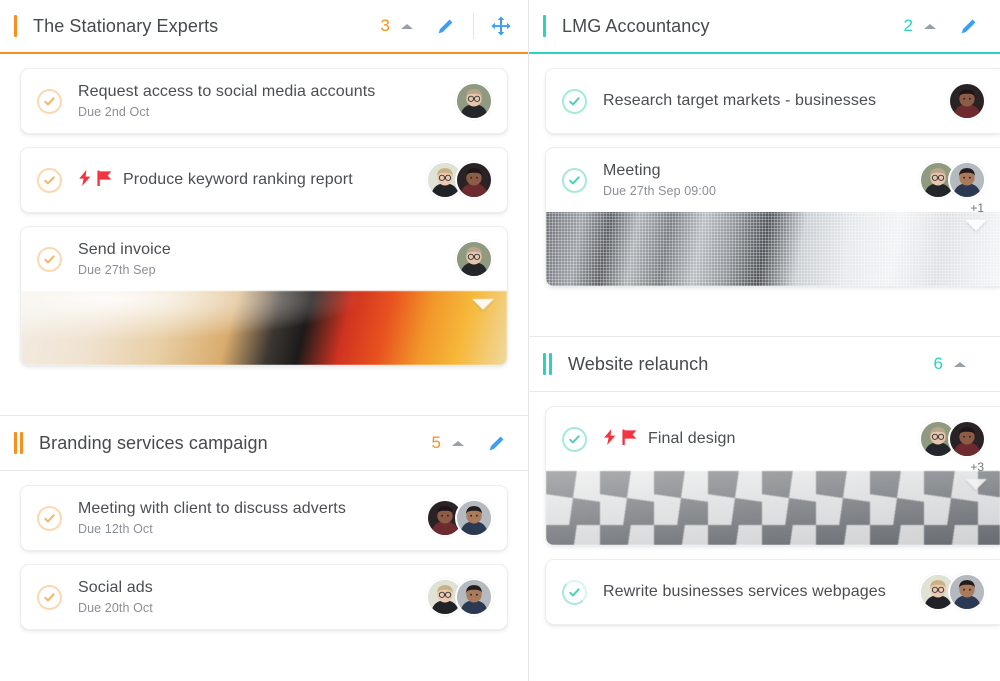 This screenshot has width=1000, height=681. What do you see at coordinates (632, 170) in the screenshot?
I see `task-title: Meeting` at bounding box center [632, 170].